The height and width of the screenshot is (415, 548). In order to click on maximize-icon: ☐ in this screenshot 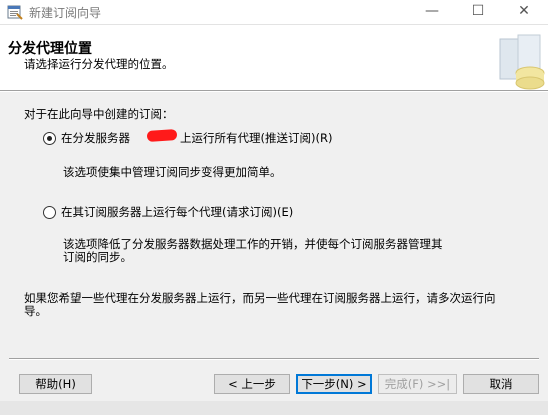, I will do `click(478, 11)`.